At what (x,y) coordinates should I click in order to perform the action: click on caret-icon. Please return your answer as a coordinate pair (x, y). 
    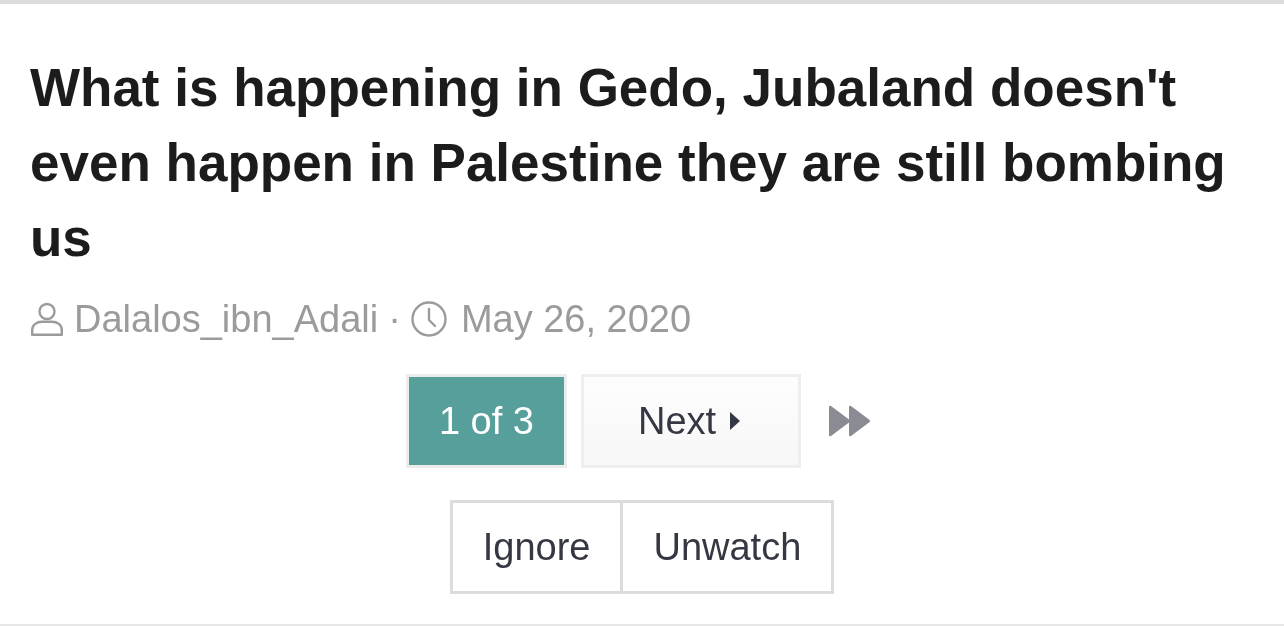
    Looking at the image, I should click on (735, 421).